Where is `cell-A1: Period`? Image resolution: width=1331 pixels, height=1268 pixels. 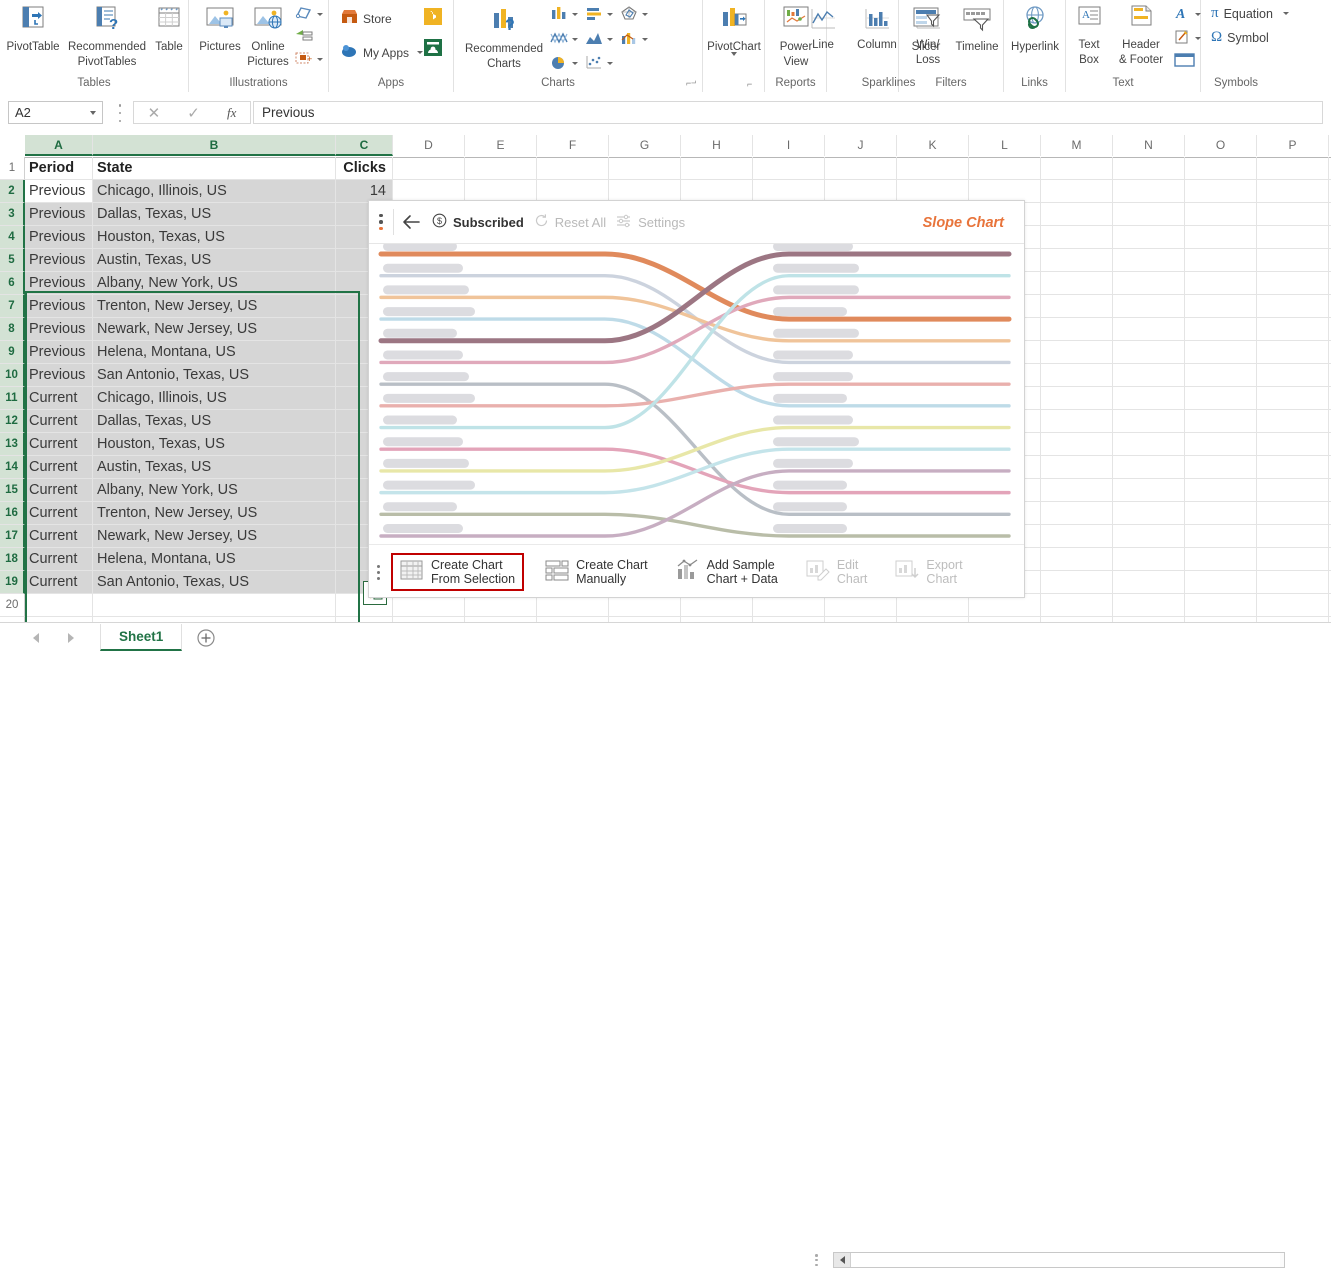 cell-A1: Period is located at coordinates (59, 168).